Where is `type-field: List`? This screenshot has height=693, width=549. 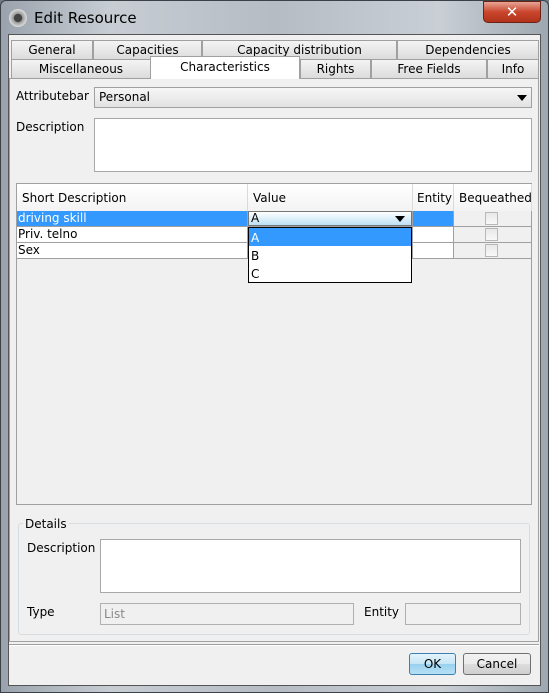 type-field: List is located at coordinates (227, 614).